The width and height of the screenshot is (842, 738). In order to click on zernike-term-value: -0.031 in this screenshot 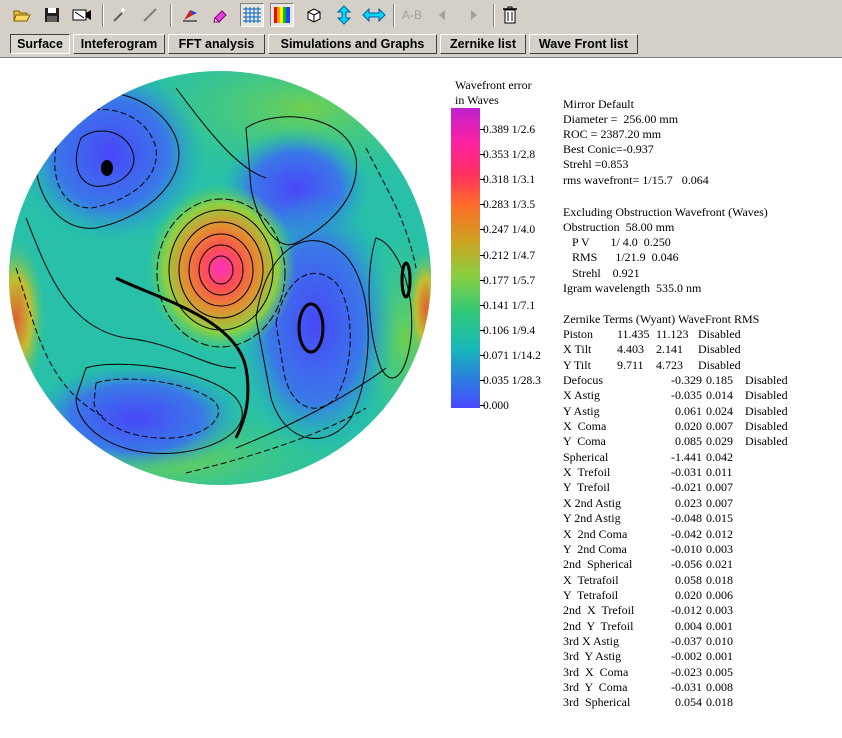, I will do `click(686, 472)`.